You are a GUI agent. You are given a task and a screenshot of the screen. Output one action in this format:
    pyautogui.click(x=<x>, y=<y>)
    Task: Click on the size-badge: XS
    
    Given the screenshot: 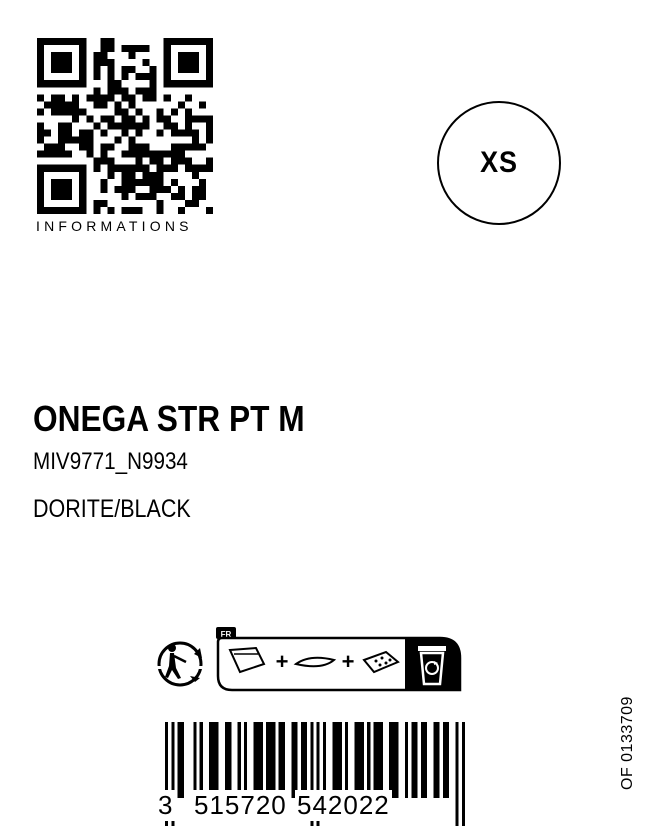 What is the action you would take?
    pyautogui.click(x=499, y=163)
    